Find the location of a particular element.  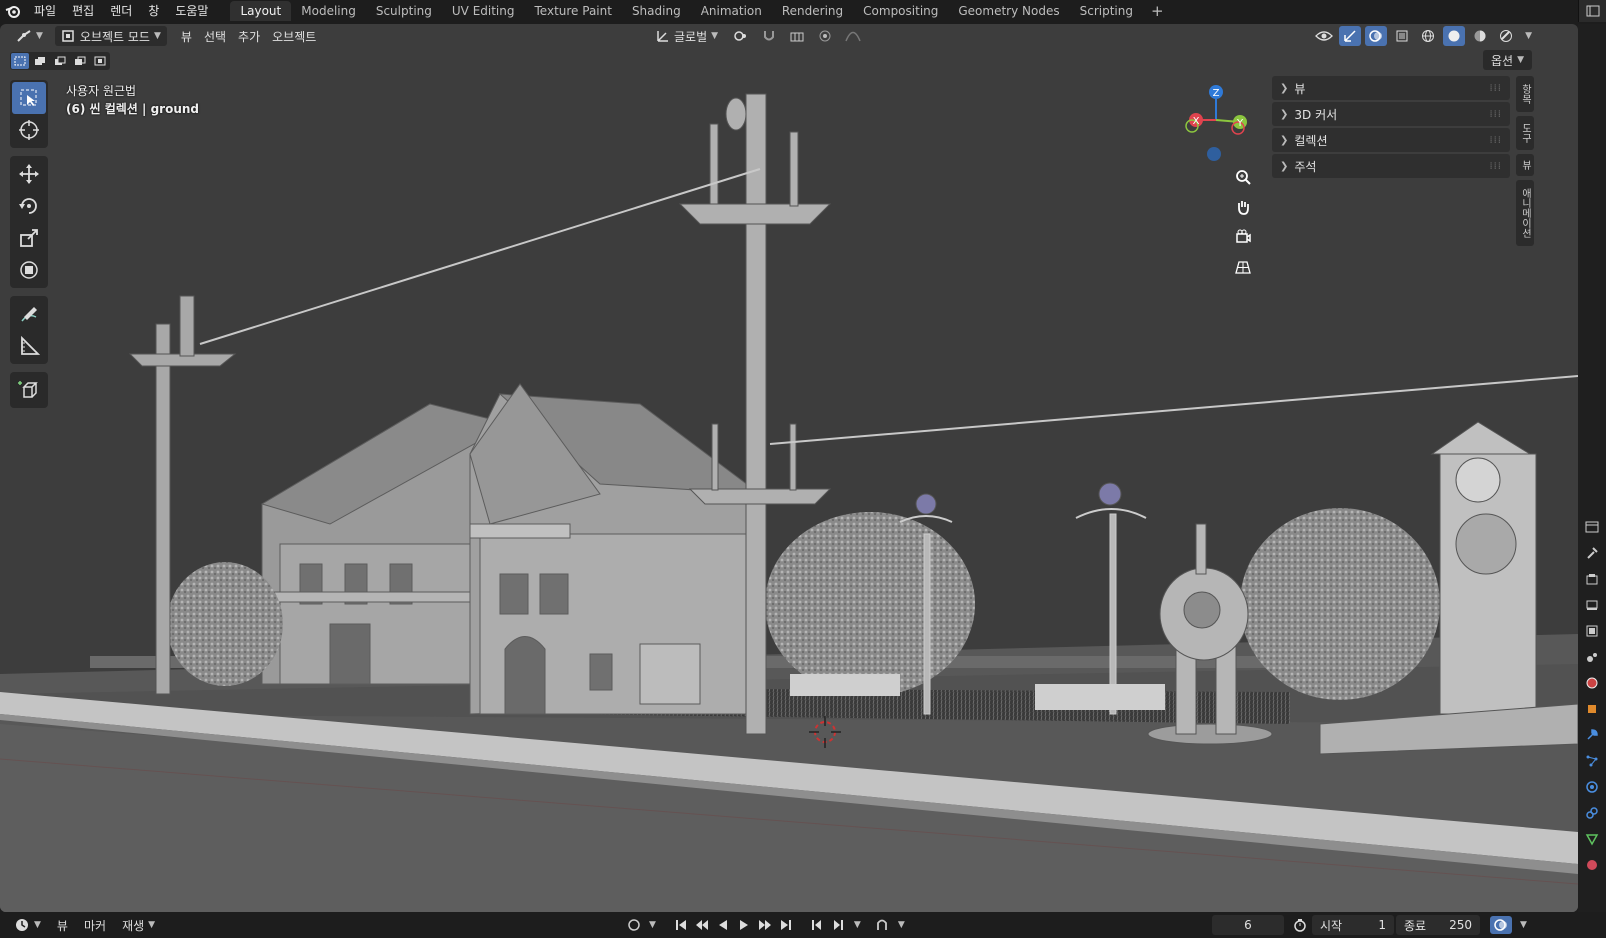

select-extend-icon is located at coordinates (40, 61).